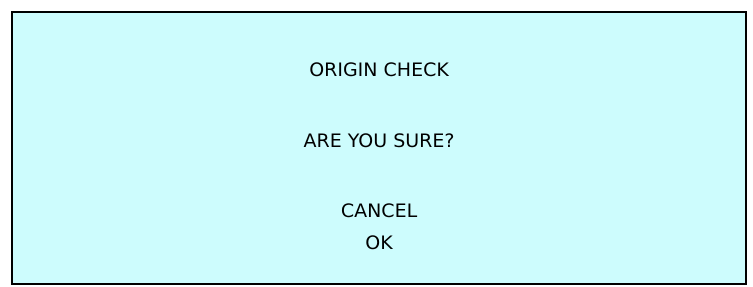  I want to click on ok-option: OK, so click(378, 243).